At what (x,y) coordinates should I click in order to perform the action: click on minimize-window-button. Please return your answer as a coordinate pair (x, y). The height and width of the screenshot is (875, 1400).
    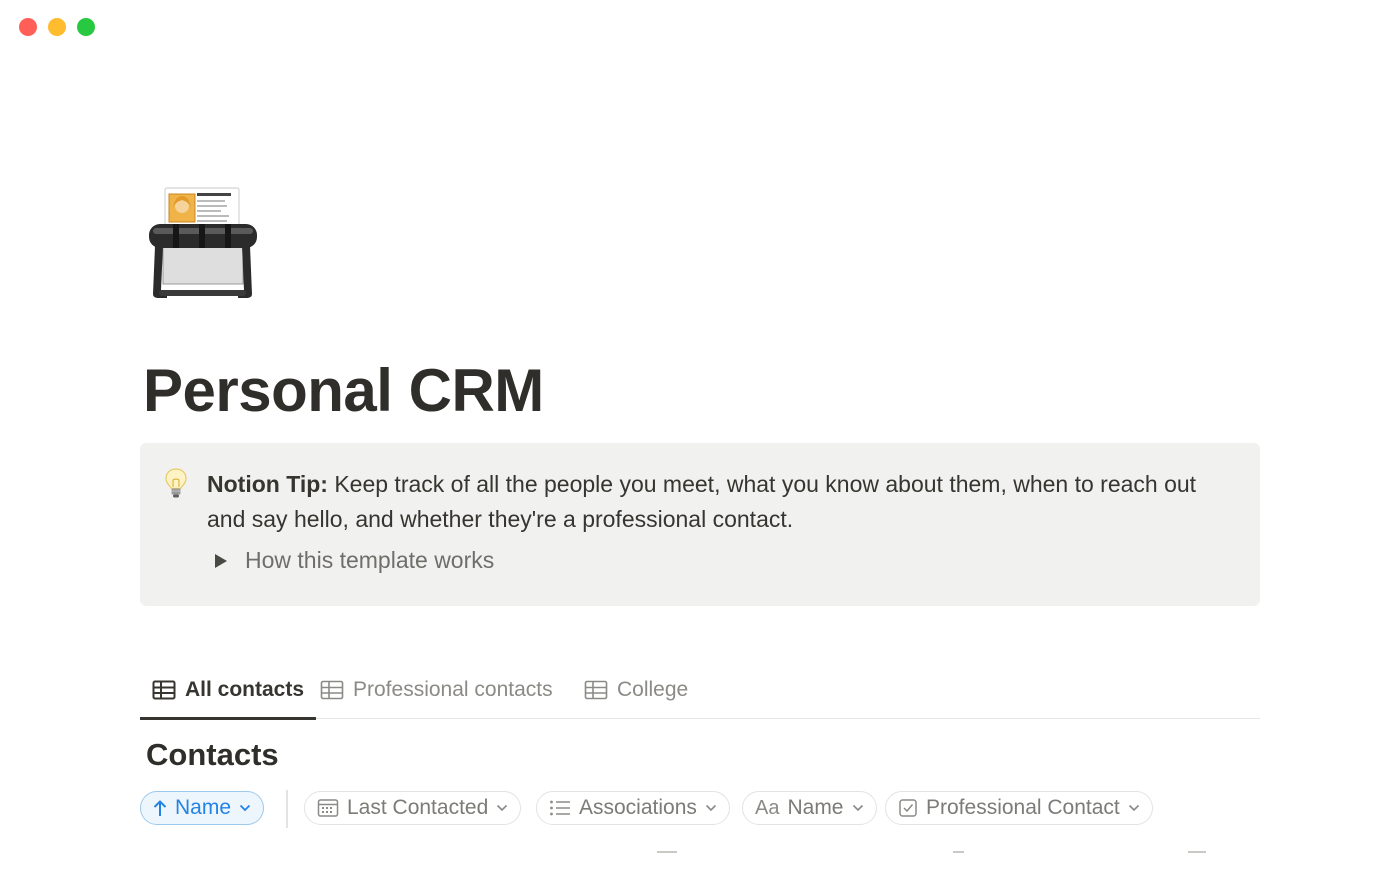
    Looking at the image, I should click on (57, 27).